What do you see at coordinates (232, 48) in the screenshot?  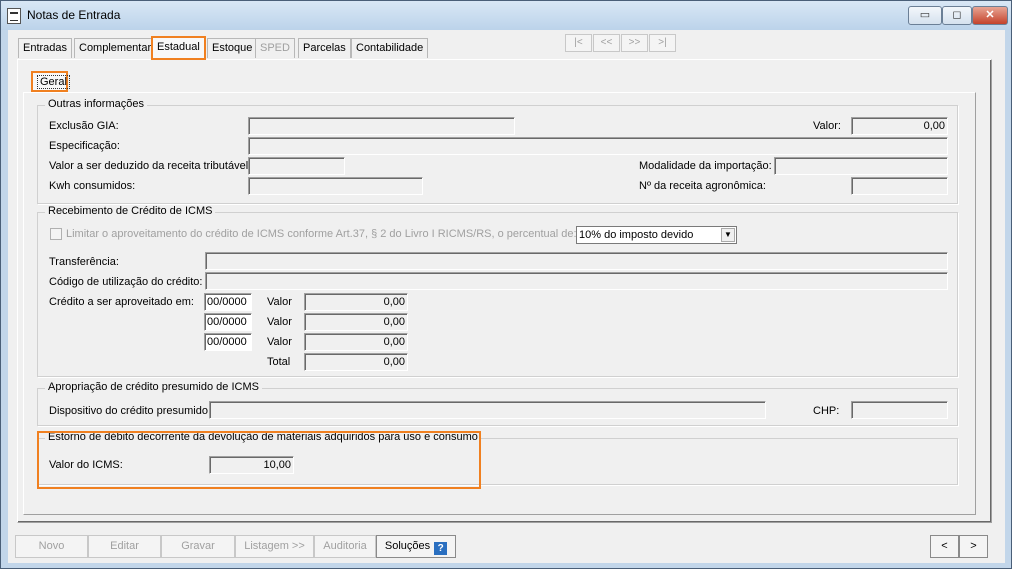 I see `tab-estoque: Estoque` at bounding box center [232, 48].